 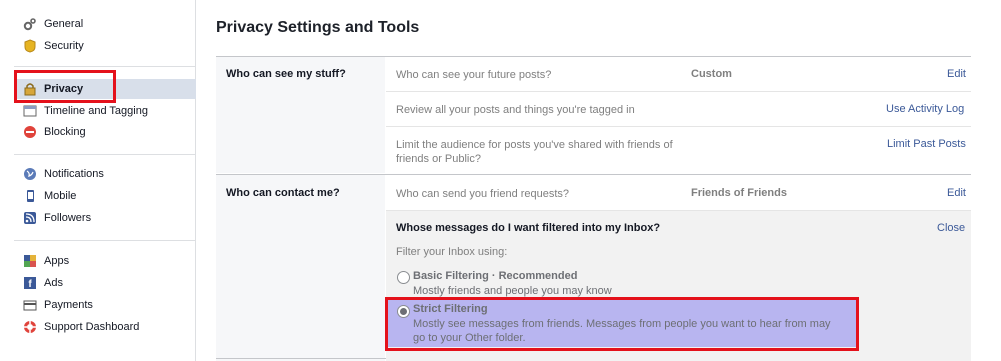 I want to click on sidebar-item-label: Notifications, so click(x=74, y=174).